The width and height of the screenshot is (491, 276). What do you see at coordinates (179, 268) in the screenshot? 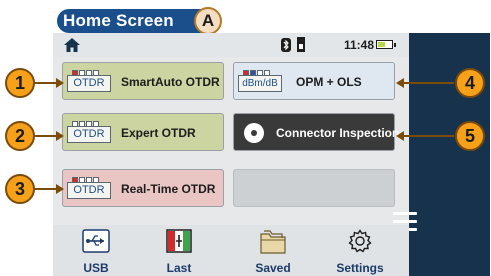
I see `toolbar-label: Last` at bounding box center [179, 268].